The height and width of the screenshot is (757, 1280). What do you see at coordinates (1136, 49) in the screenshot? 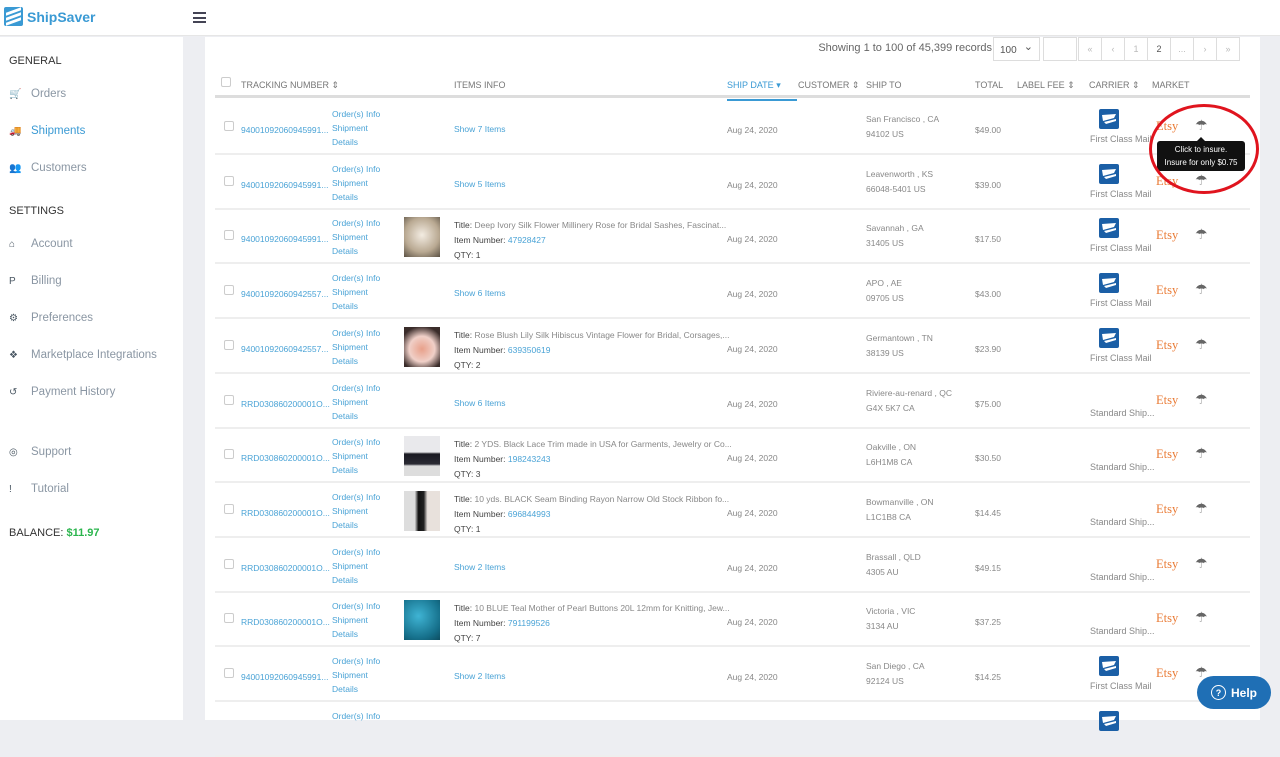
I see `page-button: 1` at bounding box center [1136, 49].